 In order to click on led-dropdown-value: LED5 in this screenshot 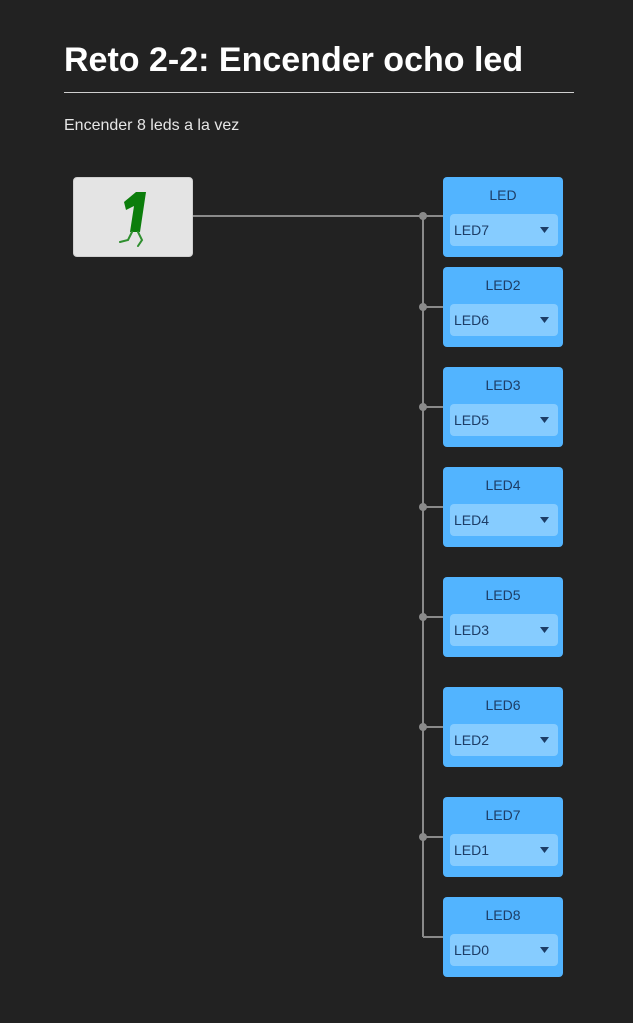, I will do `click(472, 420)`.